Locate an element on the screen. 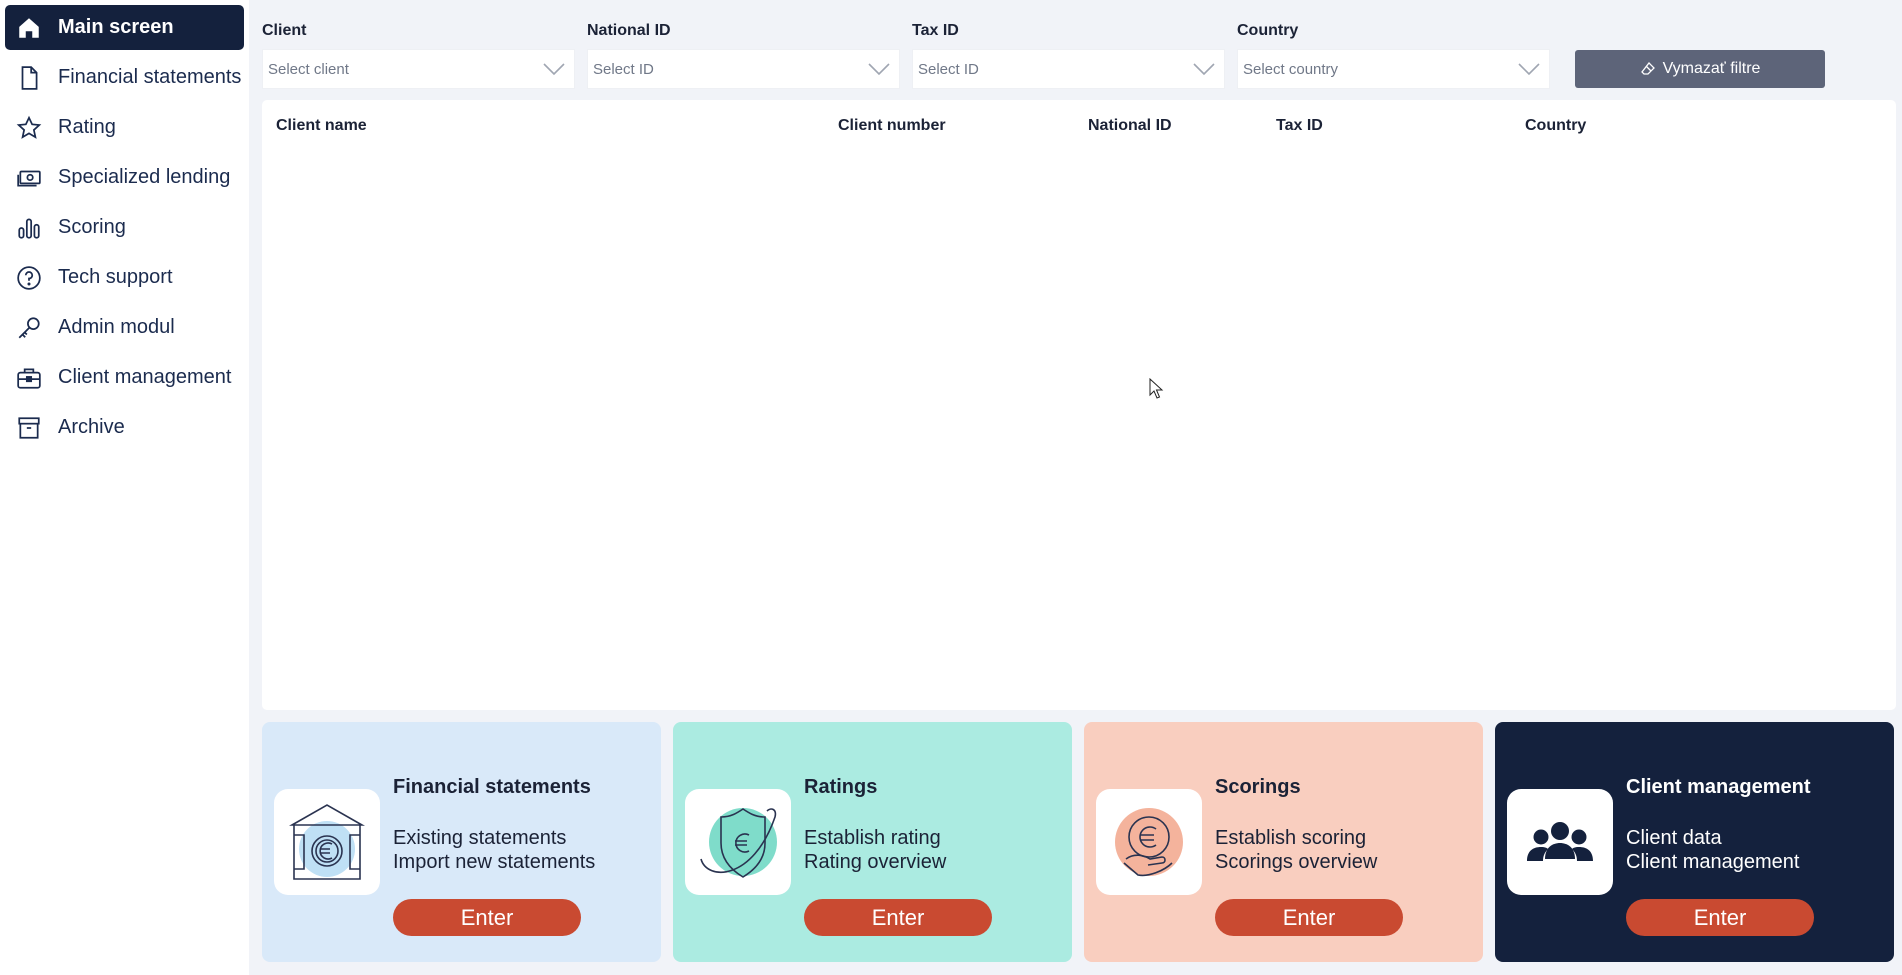 The width and height of the screenshot is (1902, 975). sidebar-item-scoring: Scoring is located at coordinates (124, 227).